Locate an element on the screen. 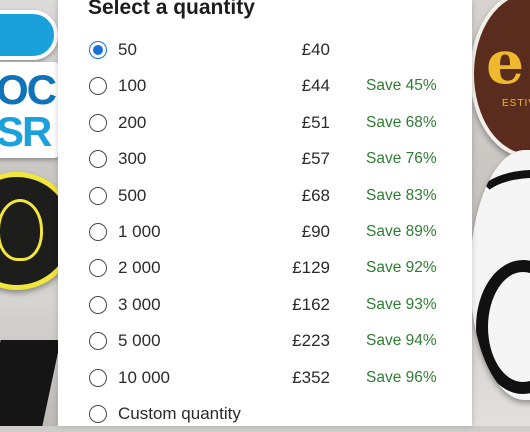 The height and width of the screenshot is (432, 530). text-sticker: OC SR is located at coordinates (30, 110).